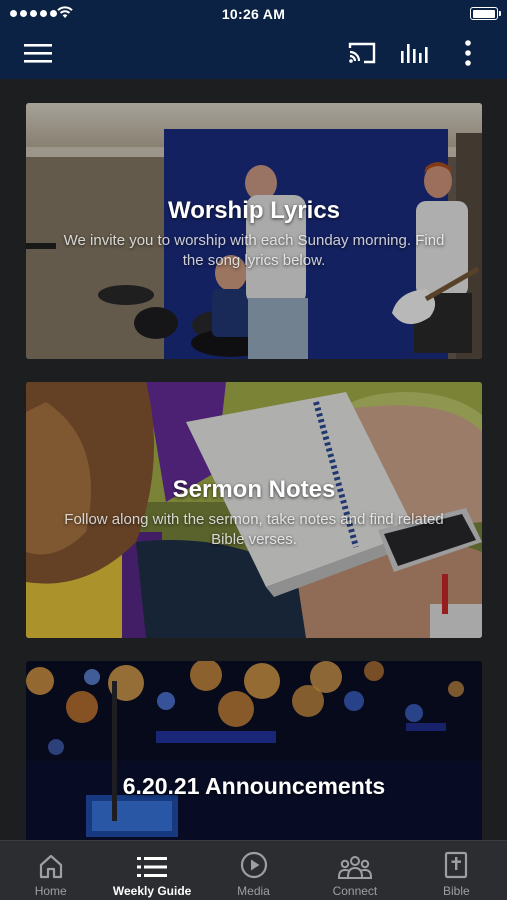  What do you see at coordinates (253, 53) in the screenshot?
I see `app-bar` at bounding box center [253, 53].